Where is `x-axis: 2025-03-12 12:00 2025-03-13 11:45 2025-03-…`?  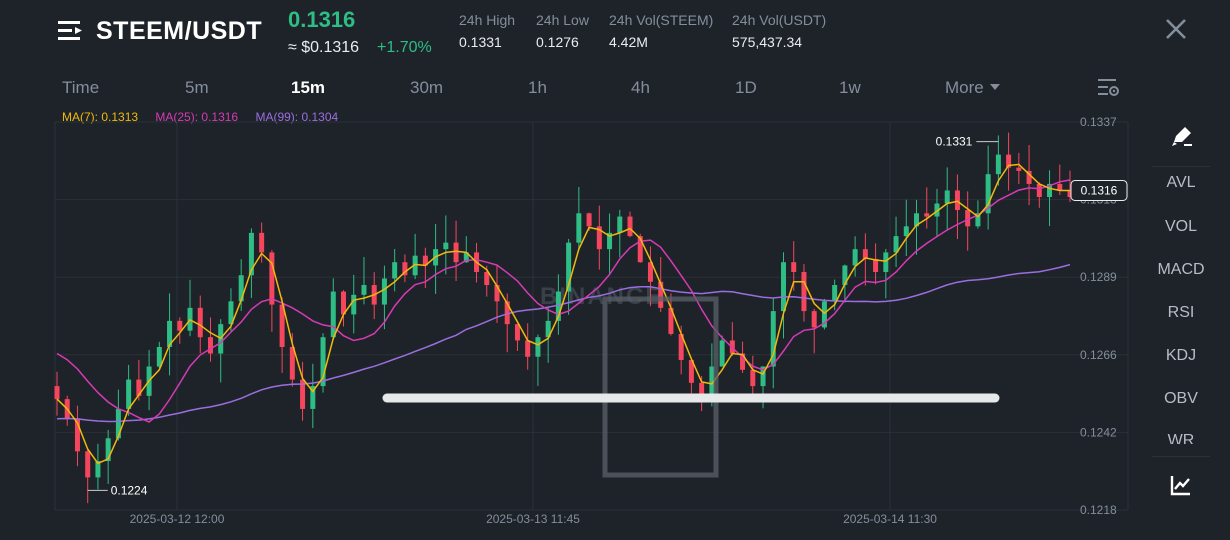 x-axis: 2025-03-12 12:00 2025-03-13 11:45 2025-03-… is located at coordinates (534, 519).